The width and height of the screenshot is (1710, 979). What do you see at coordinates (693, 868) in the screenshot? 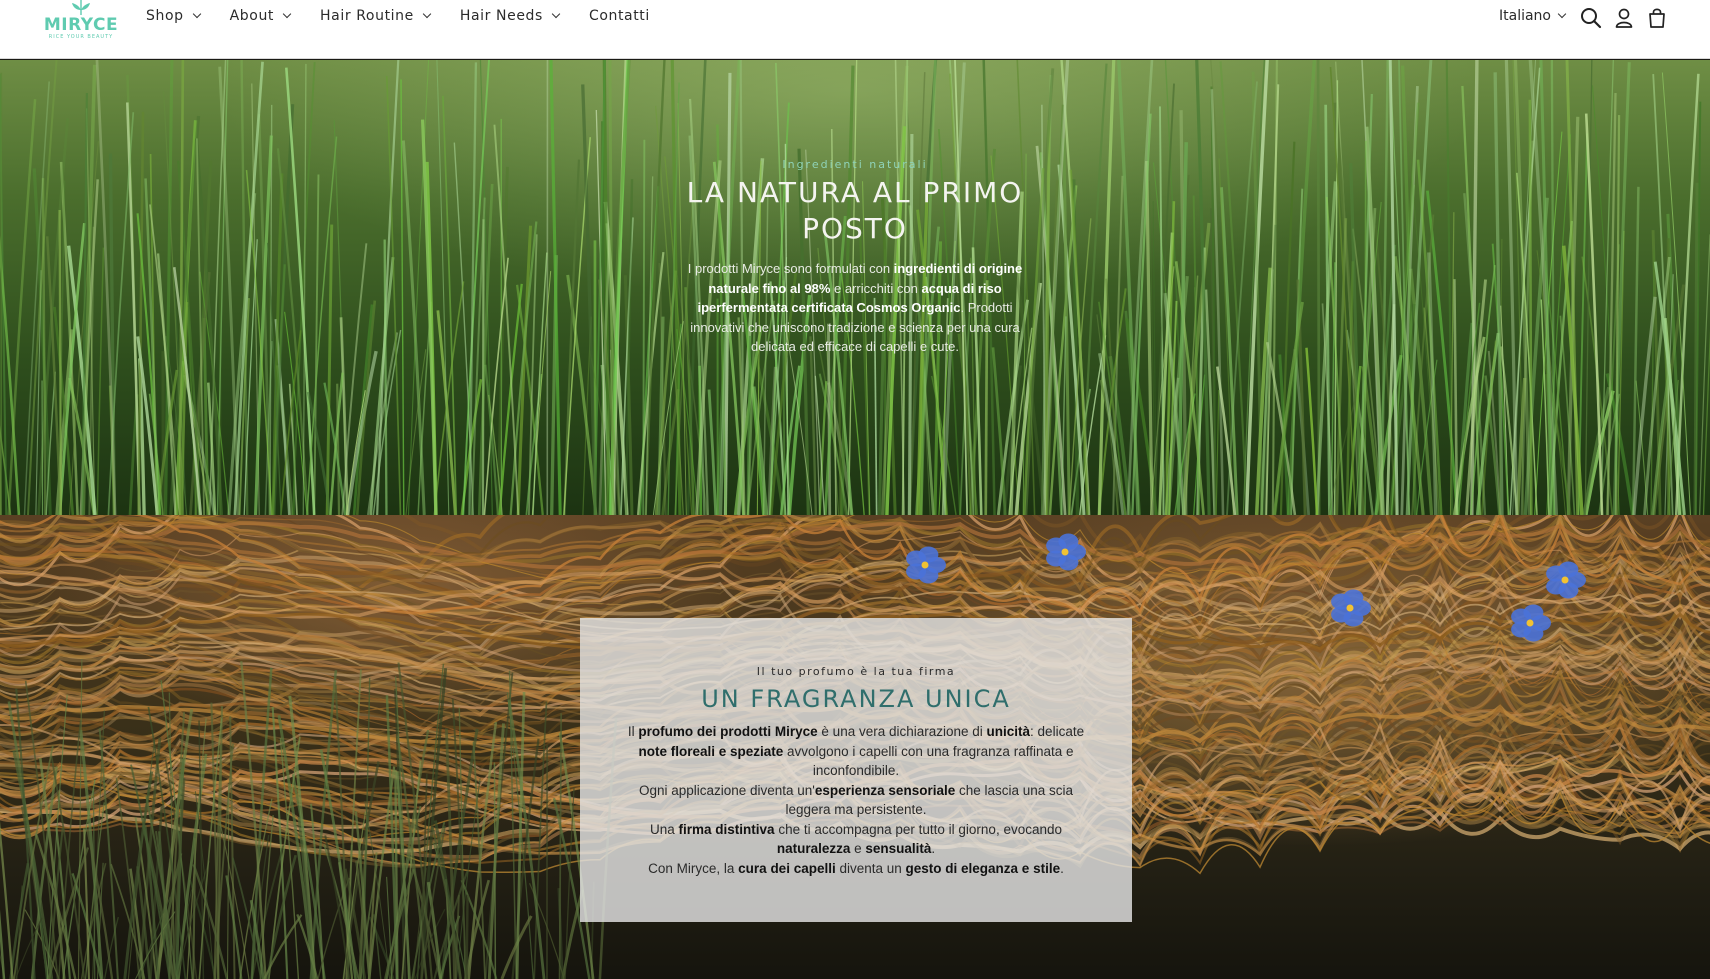
I see `text-run: Con Miryce, la` at bounding box center [693, 868].